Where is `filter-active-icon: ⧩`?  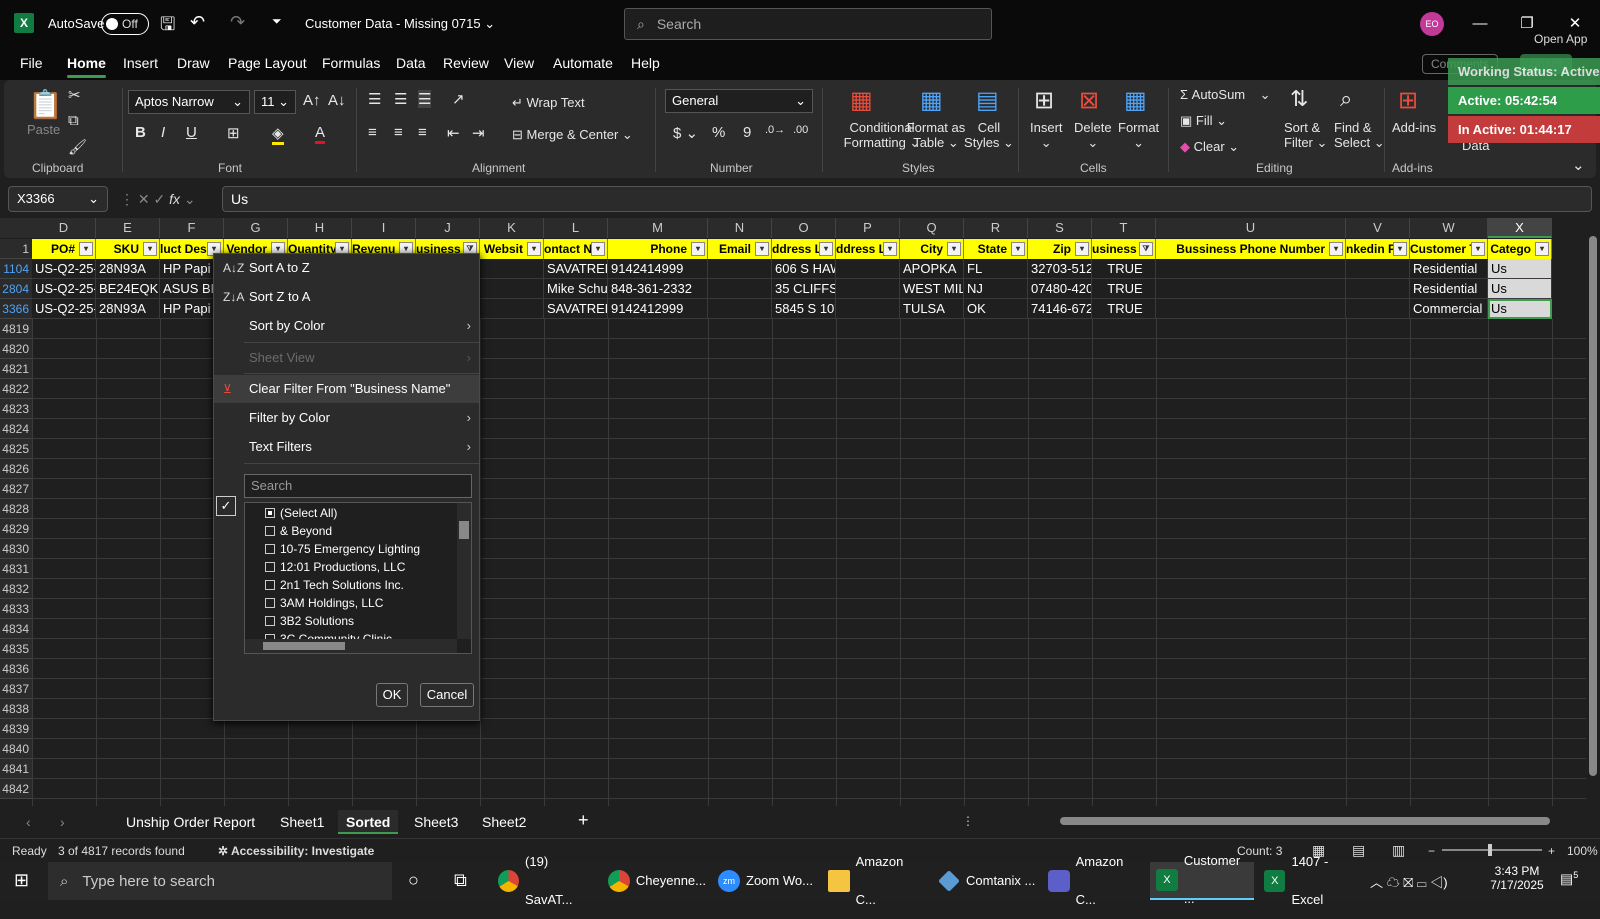
filter-active-icon: ⧩ is located at coordinates (1146, 249).